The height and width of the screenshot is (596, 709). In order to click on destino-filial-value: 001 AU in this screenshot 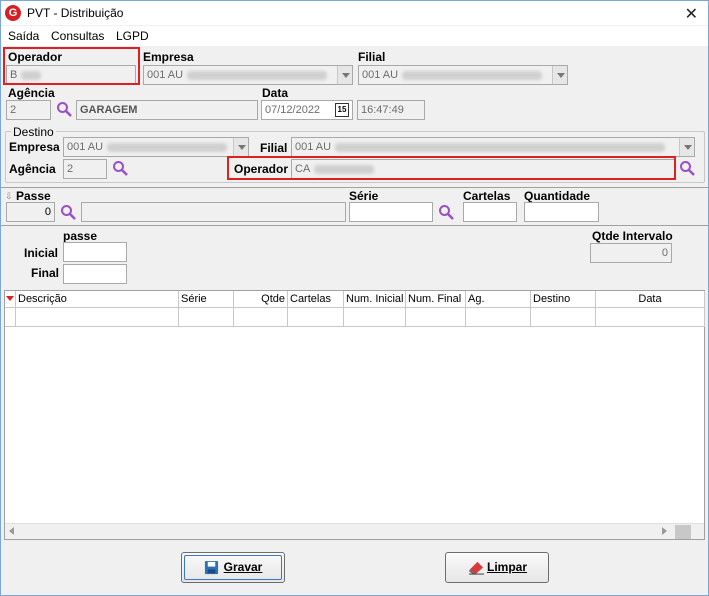, I will do `click(313, 147)`.